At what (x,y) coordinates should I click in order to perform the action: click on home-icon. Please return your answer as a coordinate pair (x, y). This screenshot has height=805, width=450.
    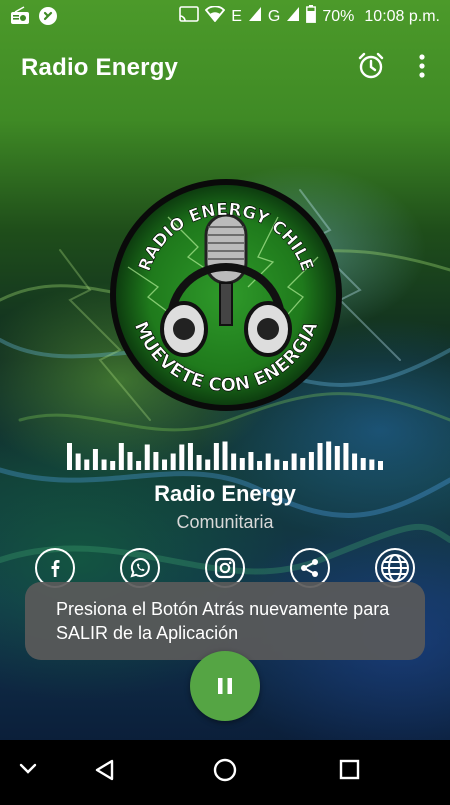
    Looking at the image, I should click on (225, 770).